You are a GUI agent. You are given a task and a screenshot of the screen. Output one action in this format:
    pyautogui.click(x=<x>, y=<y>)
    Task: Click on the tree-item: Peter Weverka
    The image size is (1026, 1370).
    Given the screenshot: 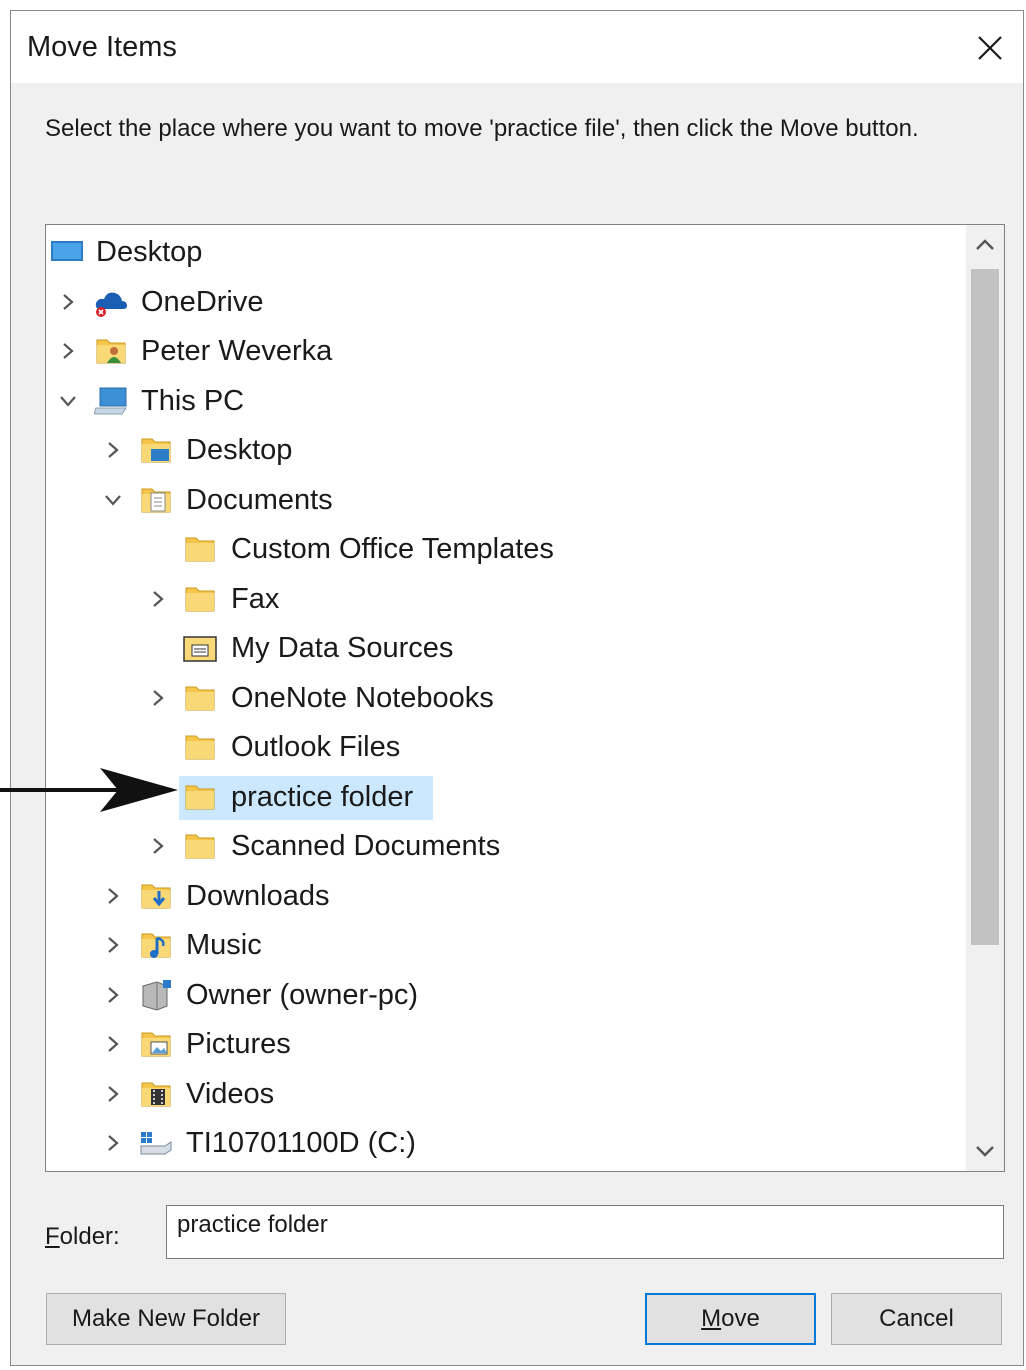 What is the action you would take?
    pyautogui.click(x=503, y=351)
    